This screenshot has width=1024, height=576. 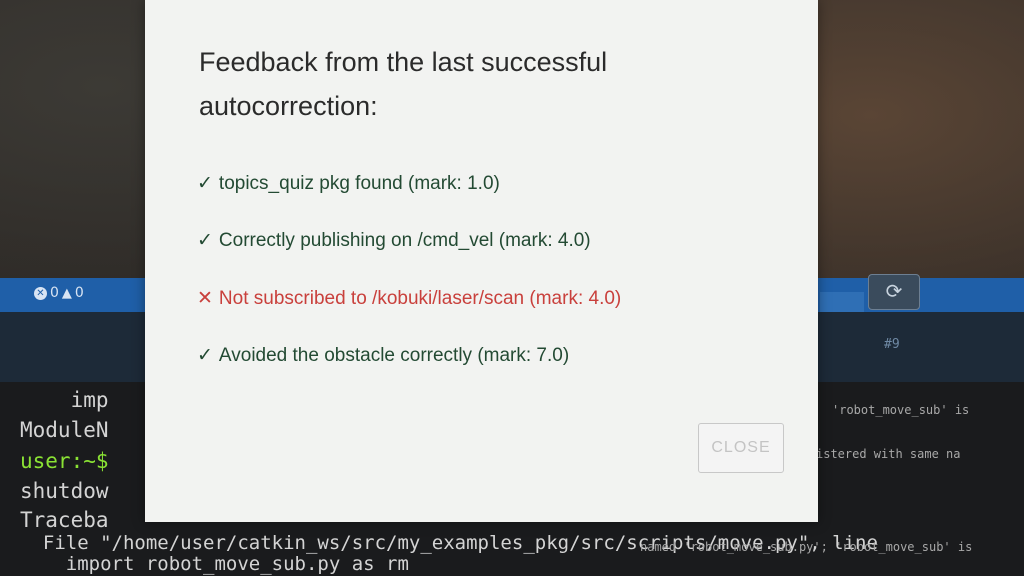 What do you see at coordinates (66, 293) in the screenshot?
I see `warning-icon: ▲` at bounding box center [66, 293].